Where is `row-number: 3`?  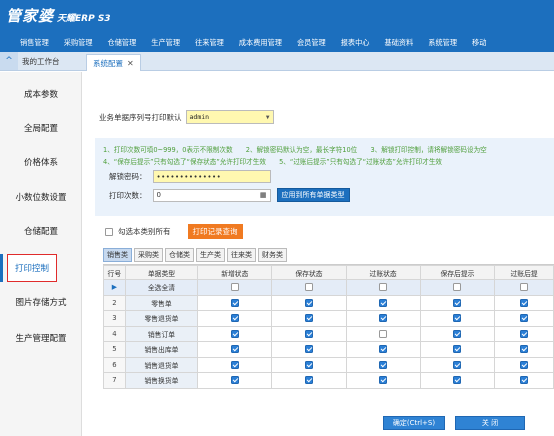
row-number: 3 is located at coordinates (114, 318).